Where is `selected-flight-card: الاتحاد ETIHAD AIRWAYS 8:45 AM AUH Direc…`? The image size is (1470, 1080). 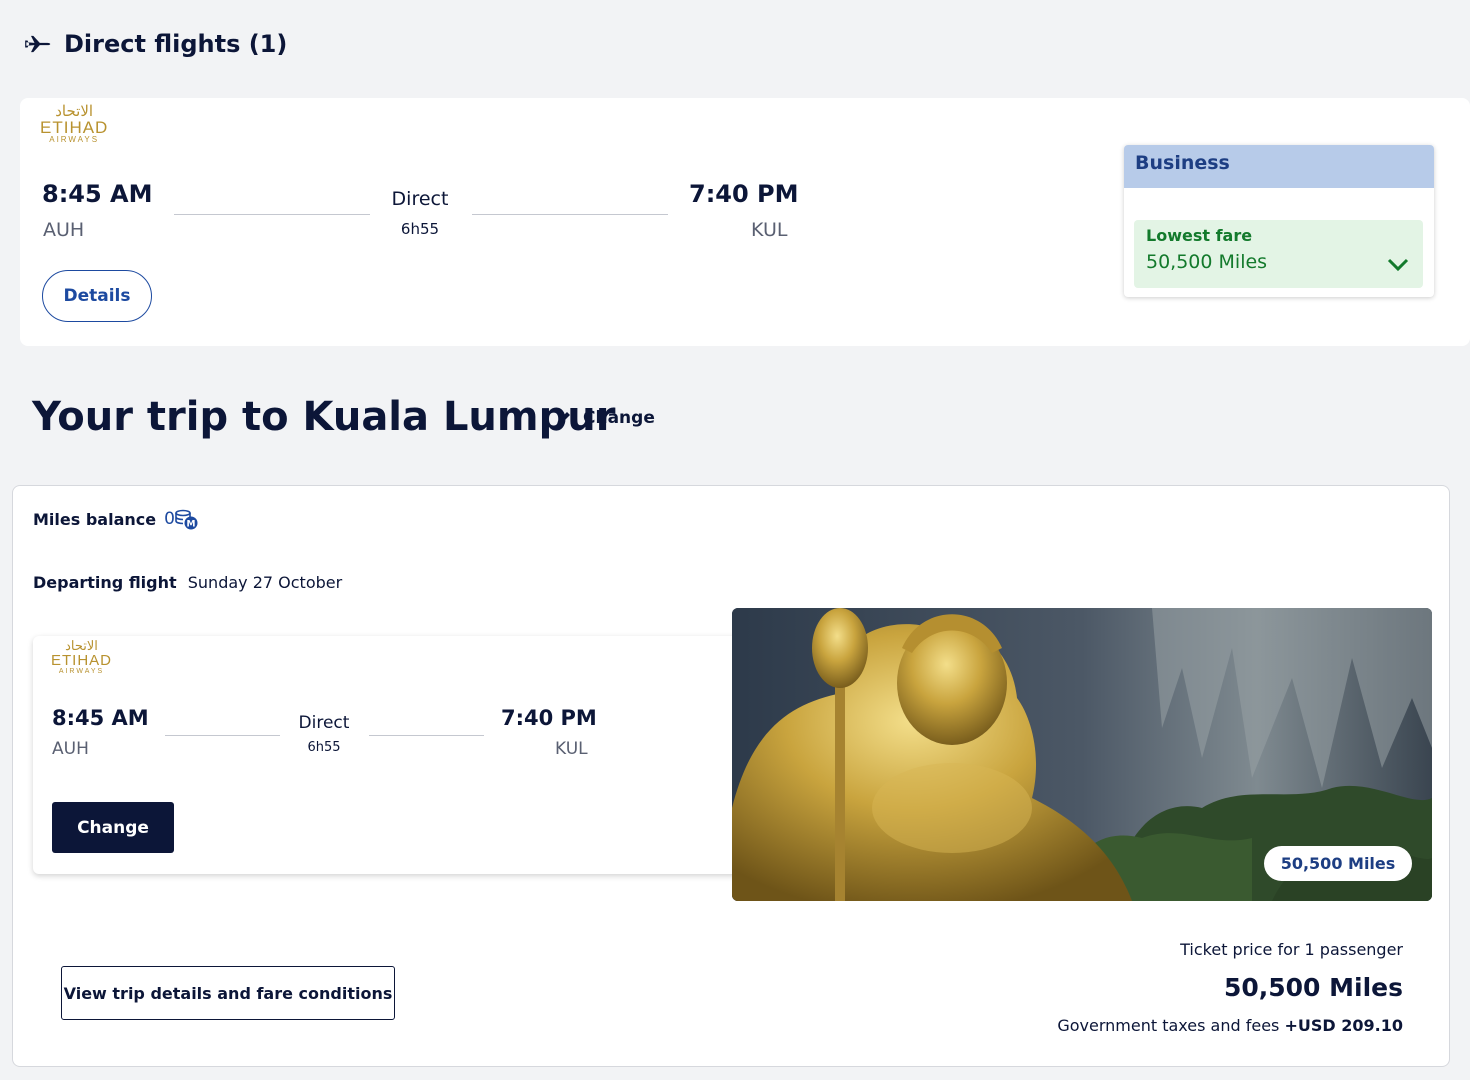 selected-flight-card: الاتحاد ETIHAD AIRWAYS 8:45 AM AUH Direc… is located at coordinates (393, 755).